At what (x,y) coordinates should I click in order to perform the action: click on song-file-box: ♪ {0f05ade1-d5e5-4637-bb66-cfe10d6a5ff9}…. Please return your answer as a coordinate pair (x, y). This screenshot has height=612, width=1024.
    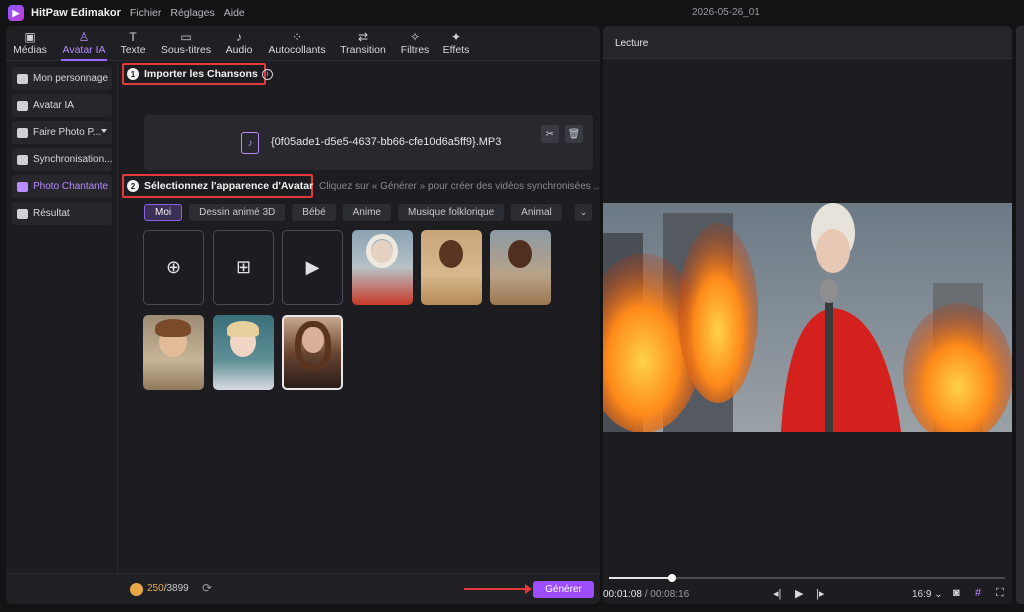
    Looking at the image, I should click on (368, 142).